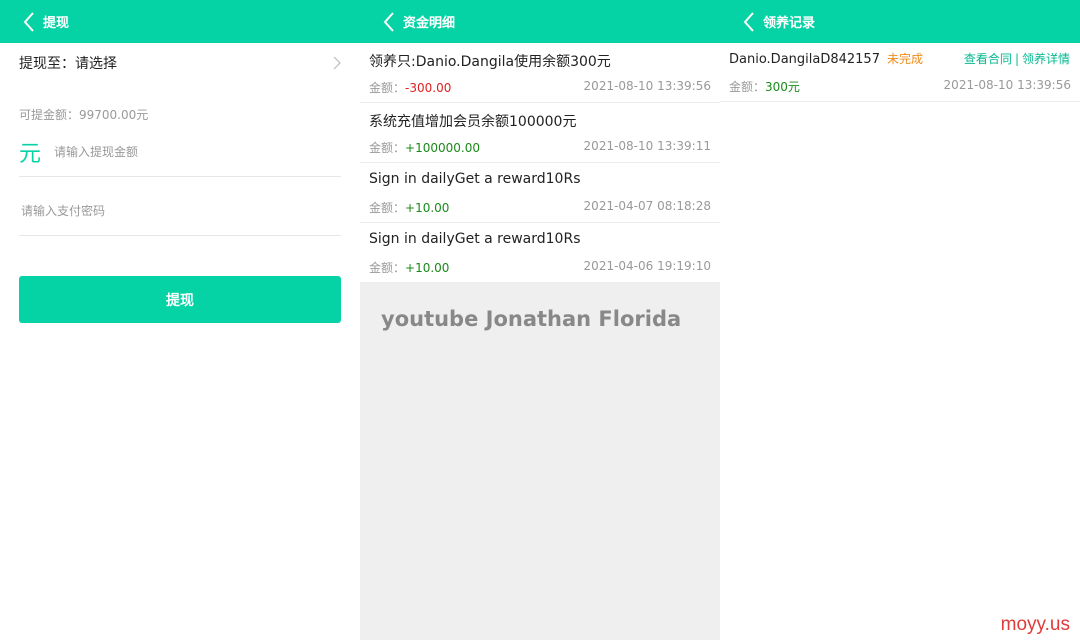  What do you see at coordinates (180, 21) in the screenshot?
I see `withdraw-header: 提现` at bounding box center [180, 21].